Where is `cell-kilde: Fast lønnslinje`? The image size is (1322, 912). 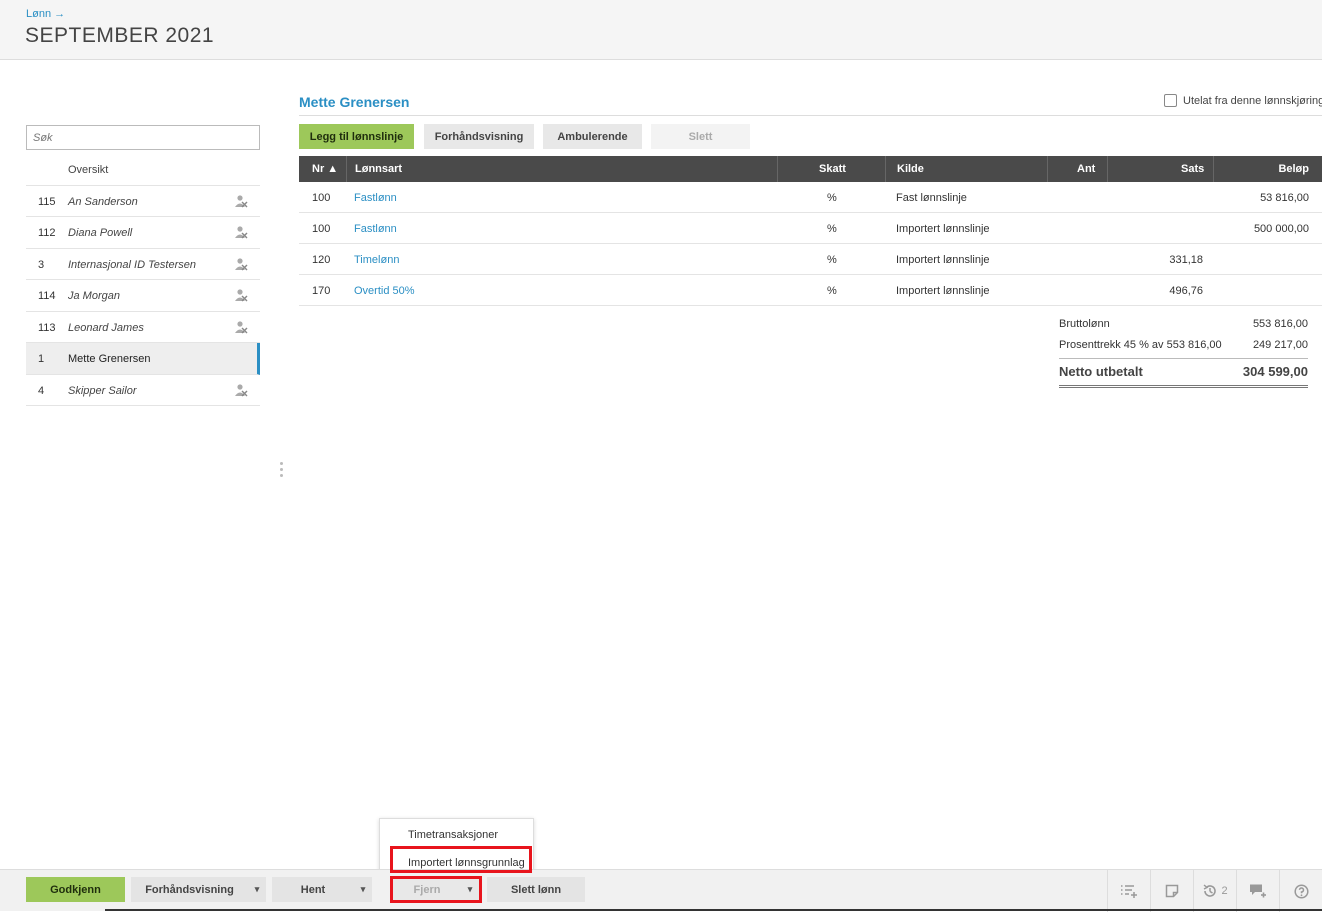 cell-kilde: Fast lønnslinje is located at coordinates (931, 198).